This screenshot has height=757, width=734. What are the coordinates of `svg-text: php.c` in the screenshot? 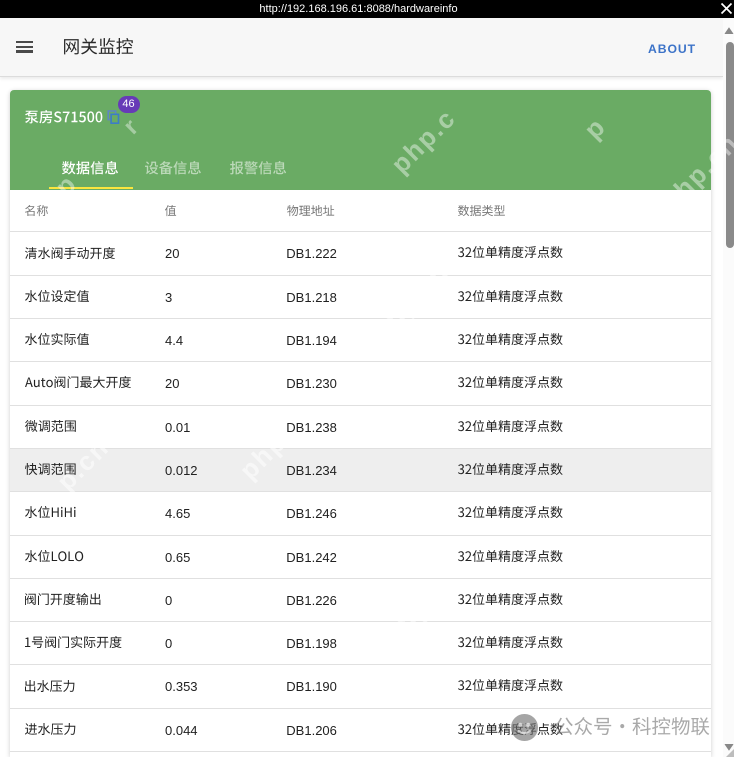 It's located at (423, 141).